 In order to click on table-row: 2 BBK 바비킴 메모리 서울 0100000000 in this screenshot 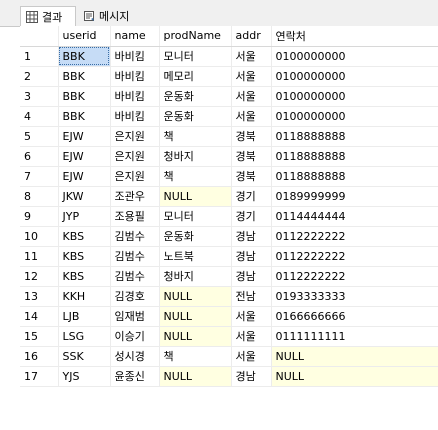, I will do `click(229, 76)`.